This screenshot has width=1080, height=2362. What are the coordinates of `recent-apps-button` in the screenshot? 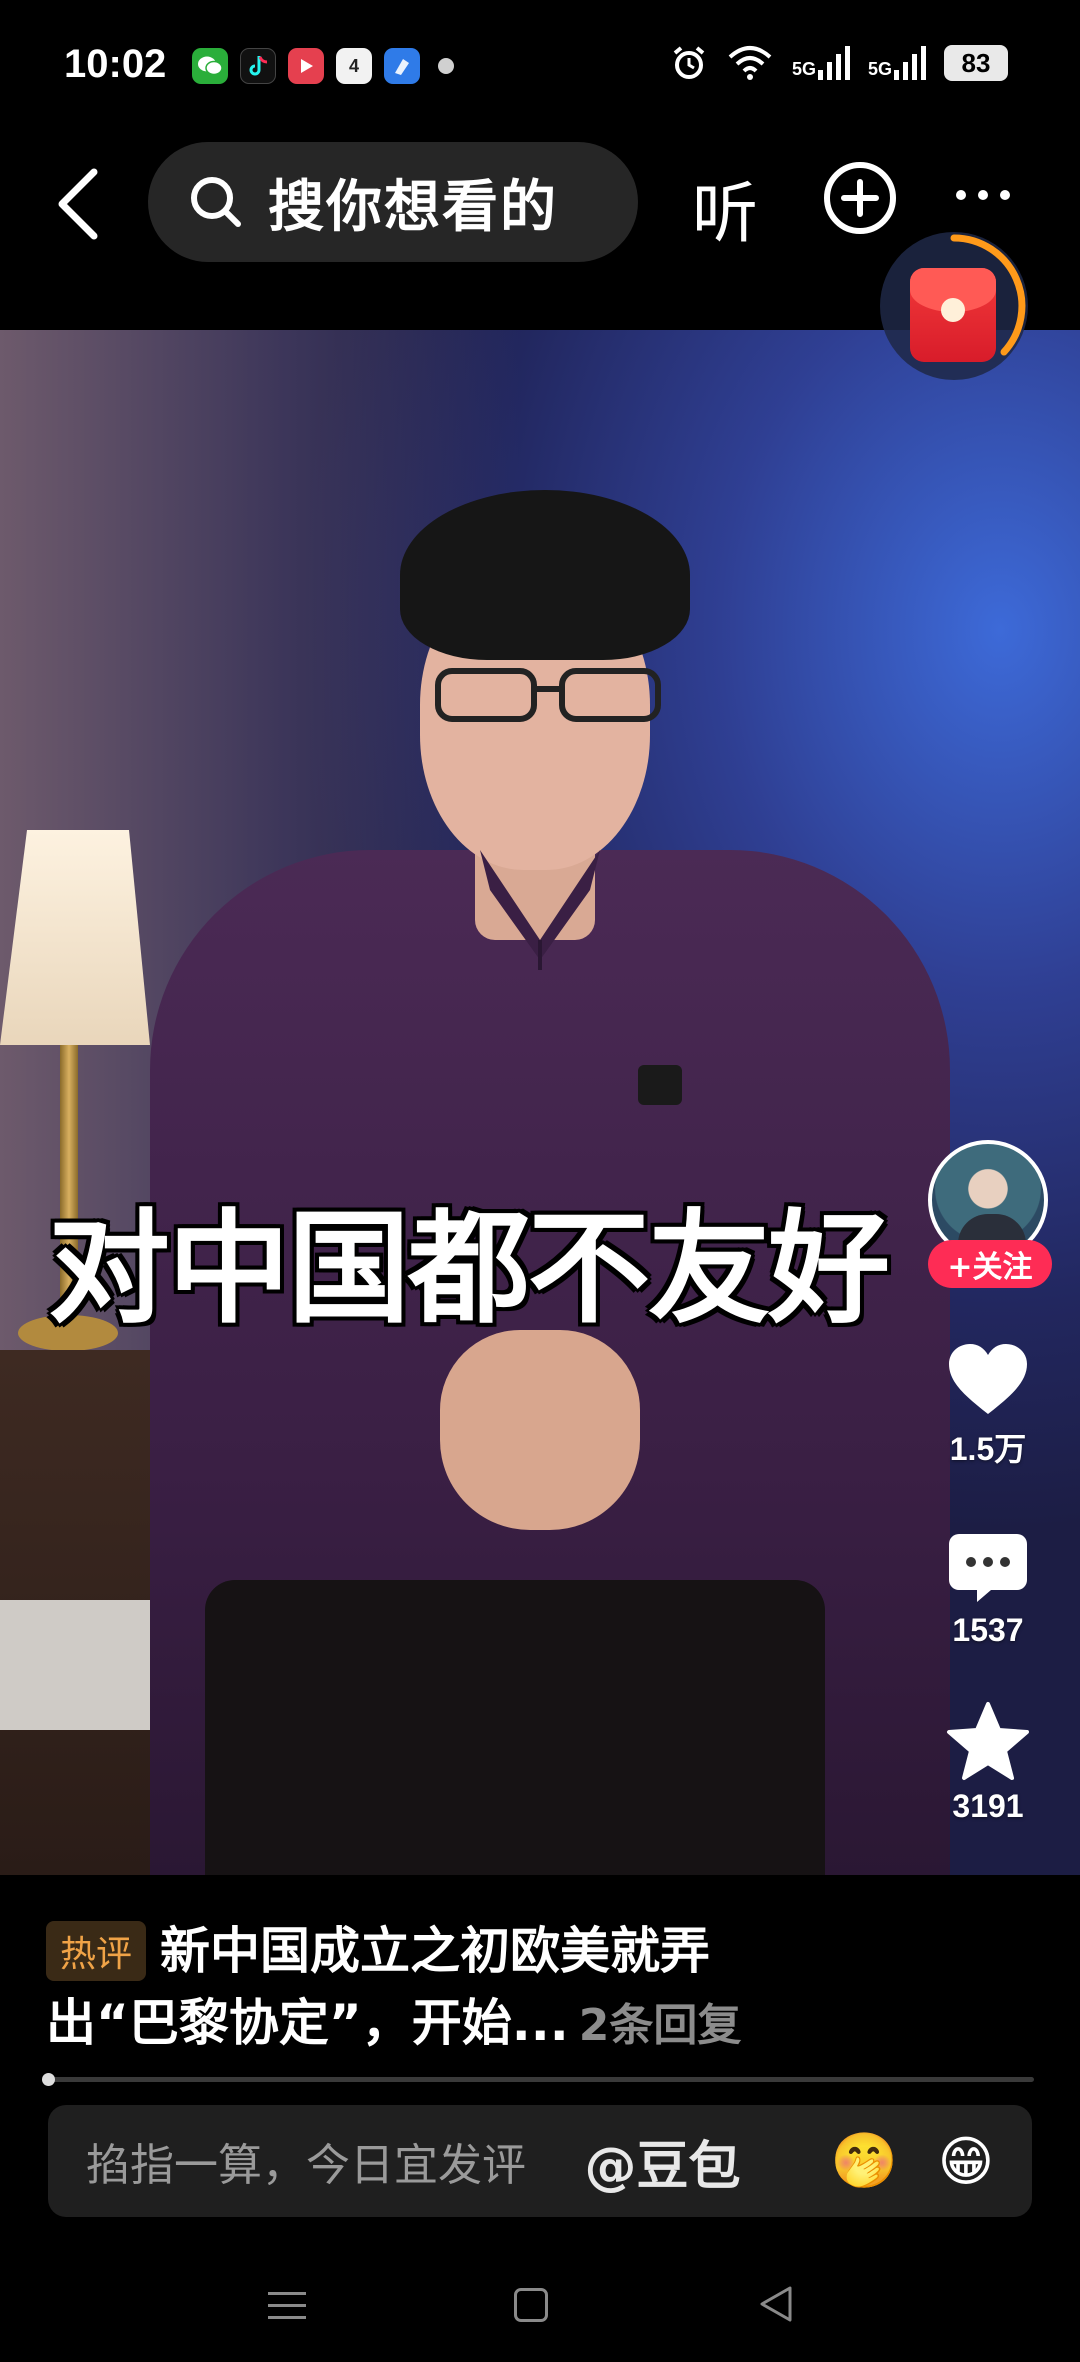 It's located at (287, 2310).